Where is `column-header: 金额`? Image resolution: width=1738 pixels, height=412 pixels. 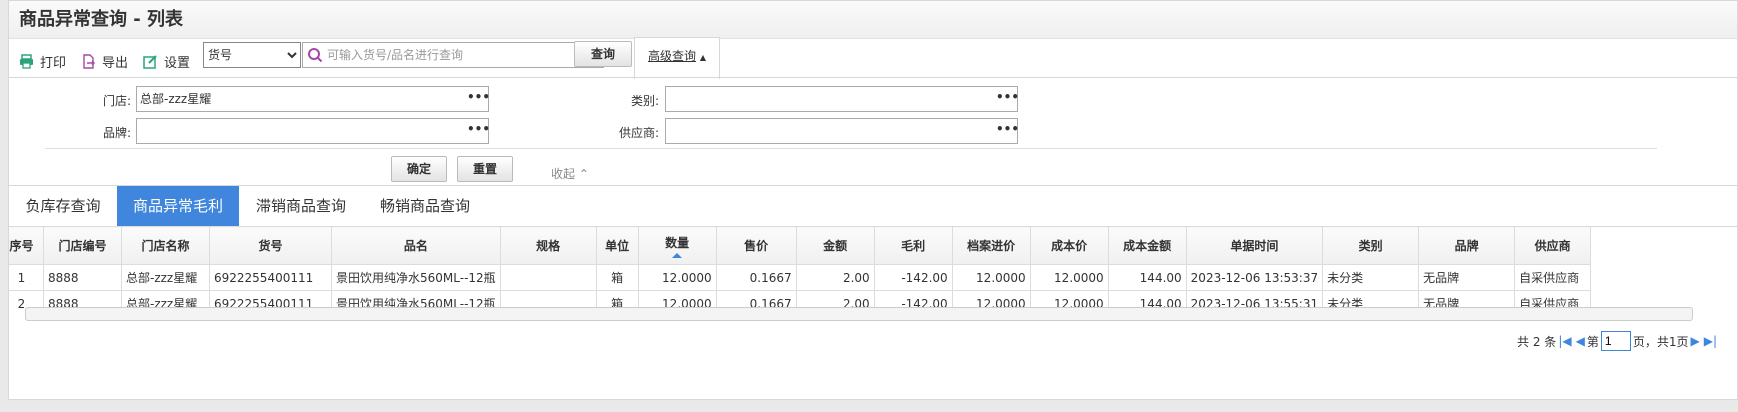
column-header: 金额 is located at coordinates (835, 245).